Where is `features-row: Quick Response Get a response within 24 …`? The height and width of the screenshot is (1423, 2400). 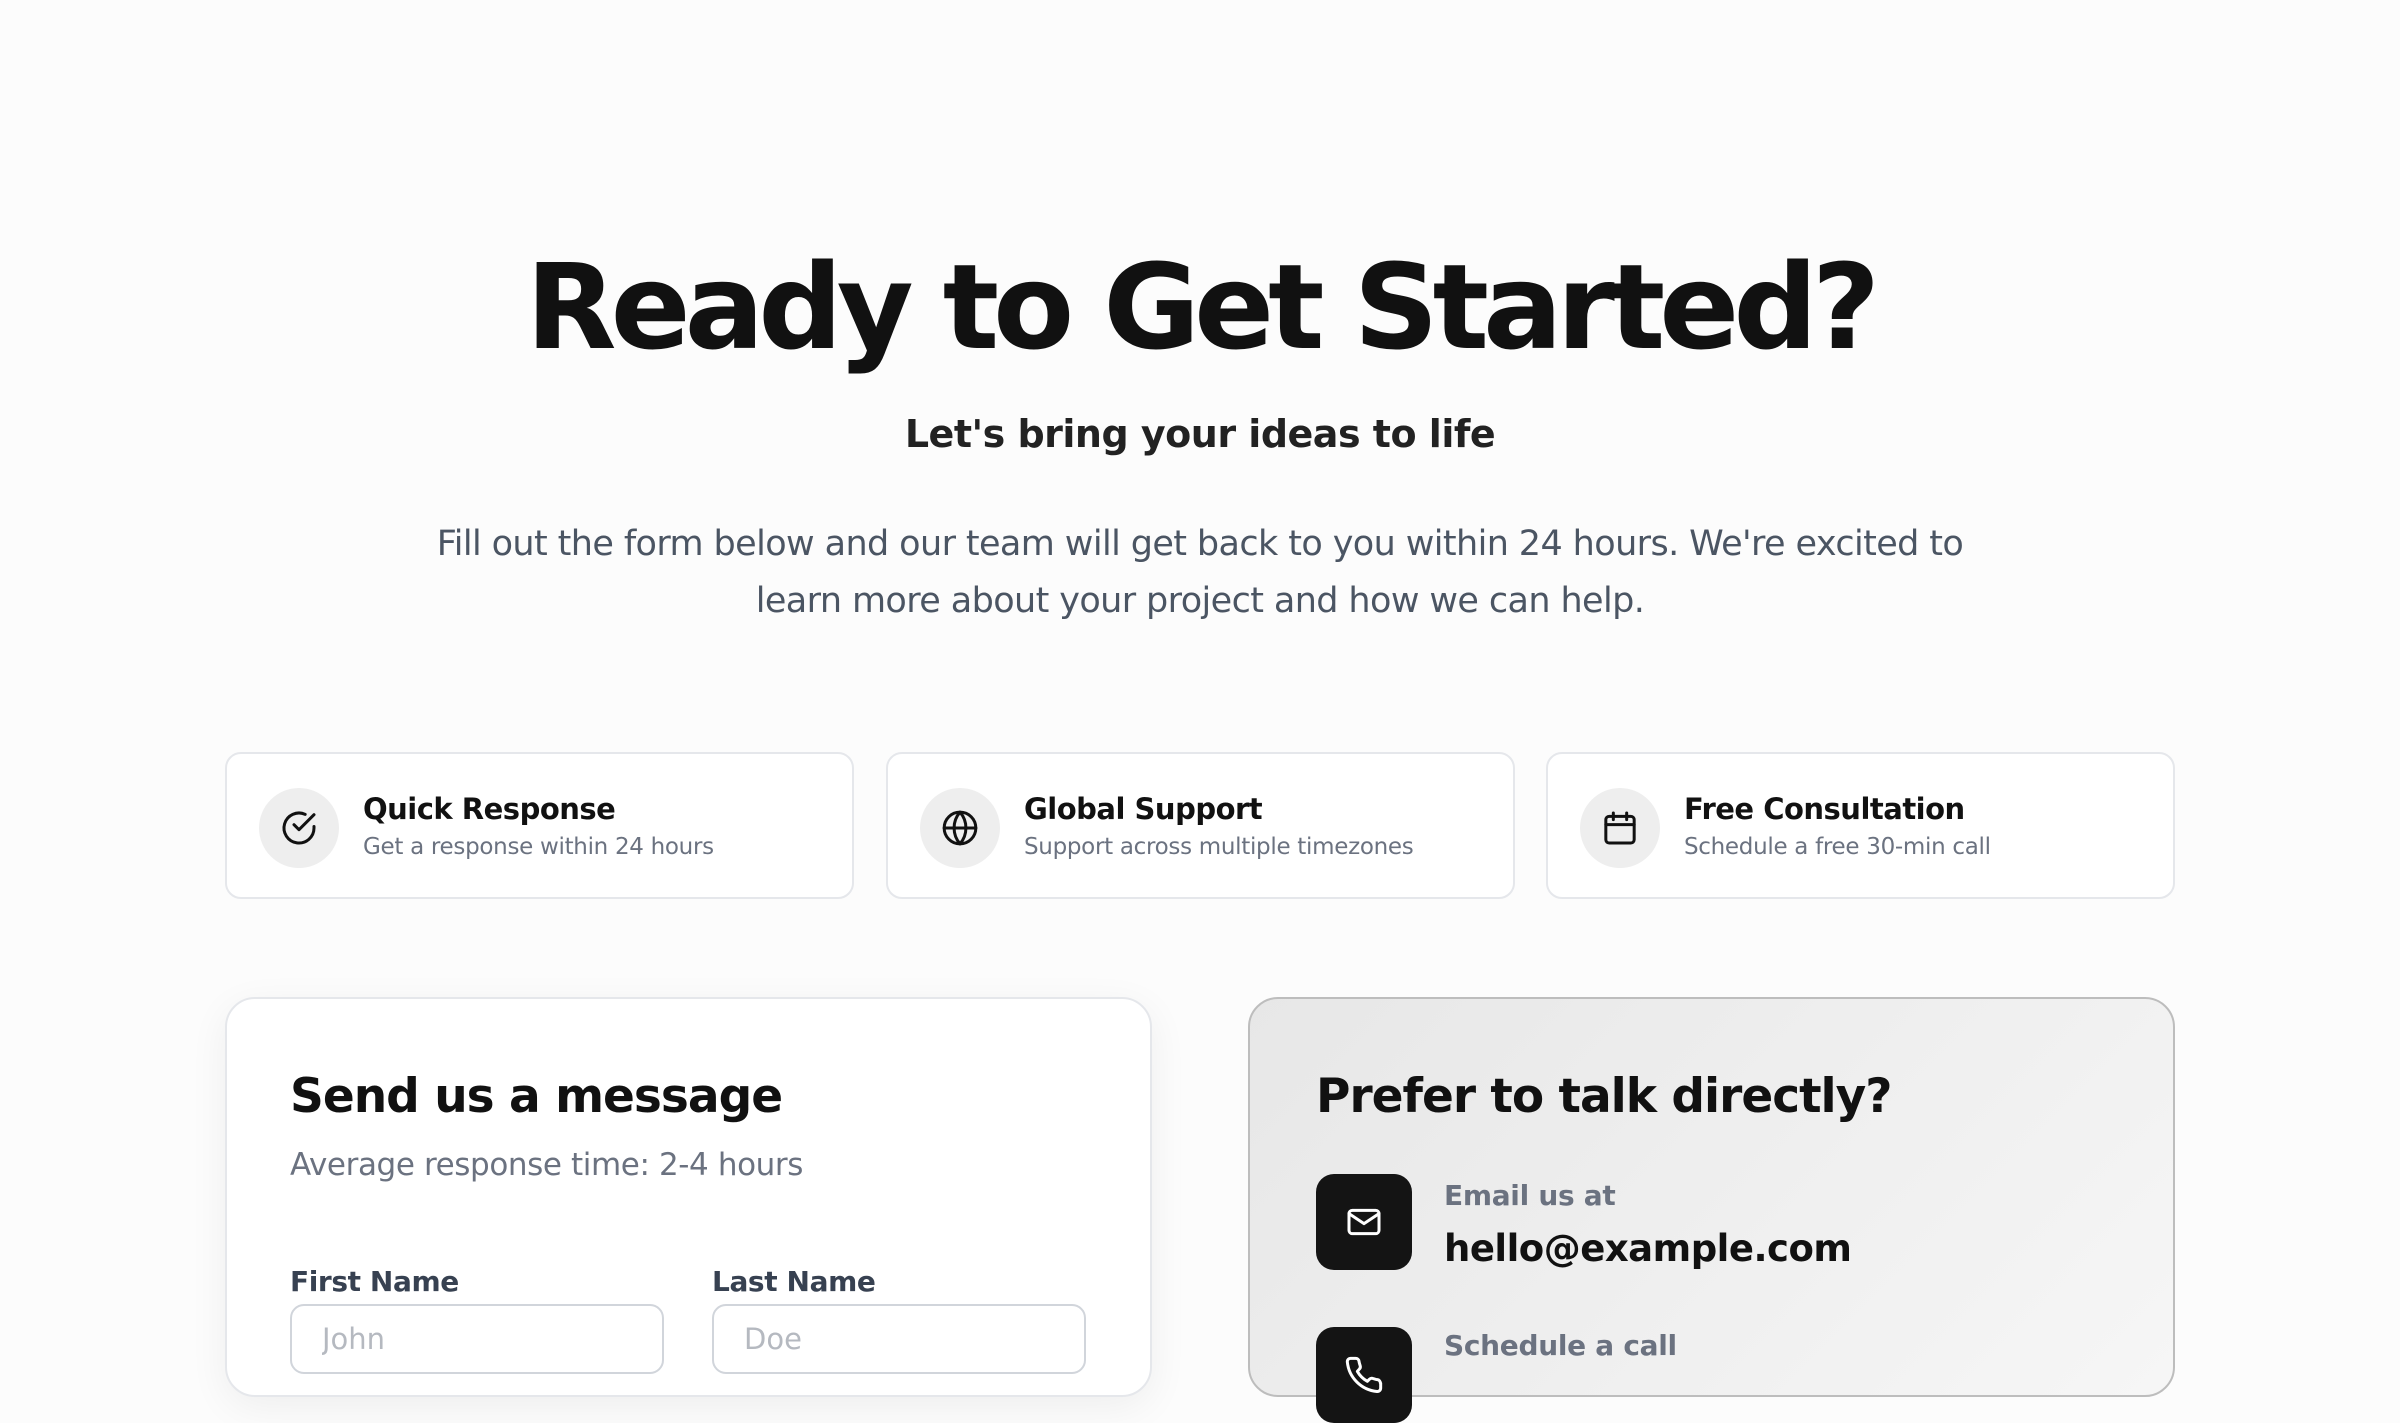 features-row: Quick Response Get a response within 24 … is located at coordinates (1200, 825).